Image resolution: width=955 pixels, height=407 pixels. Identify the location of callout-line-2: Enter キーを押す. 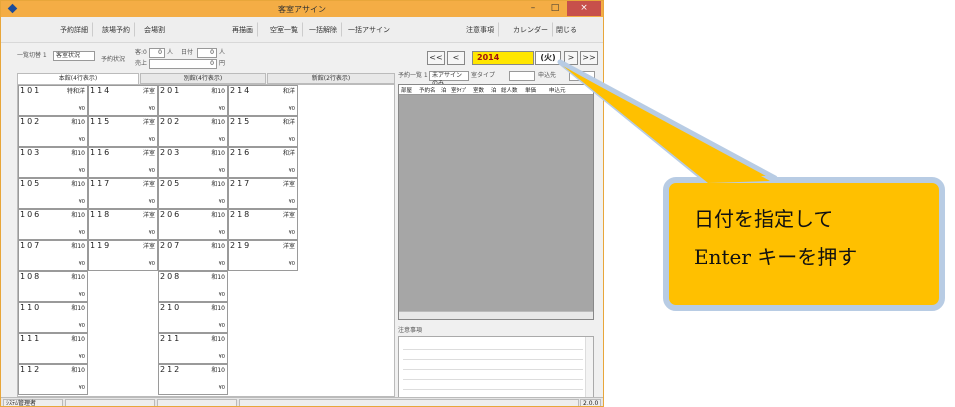
(776, 257).